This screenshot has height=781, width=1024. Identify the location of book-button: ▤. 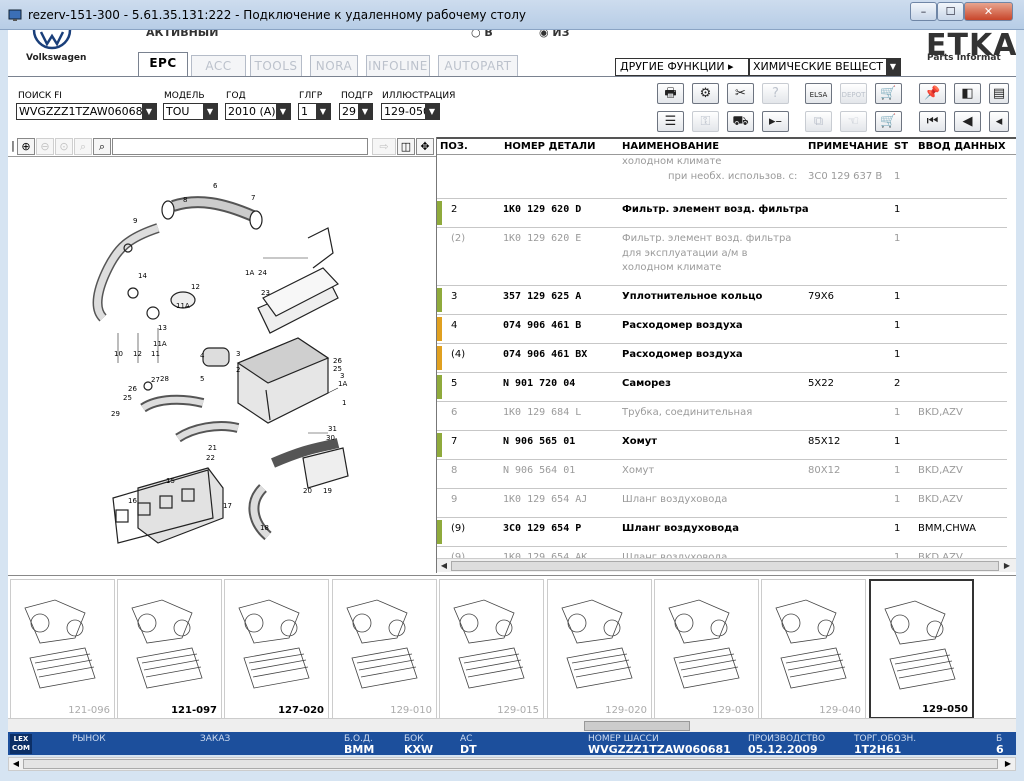
(999, 93).